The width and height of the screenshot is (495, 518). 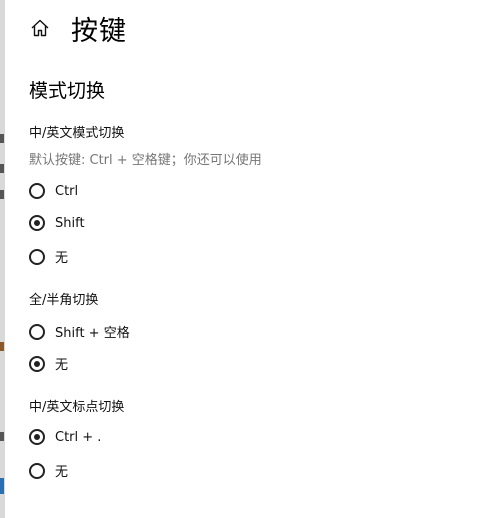 I want to click on page-header: 按键, so click(x=78, y=28).